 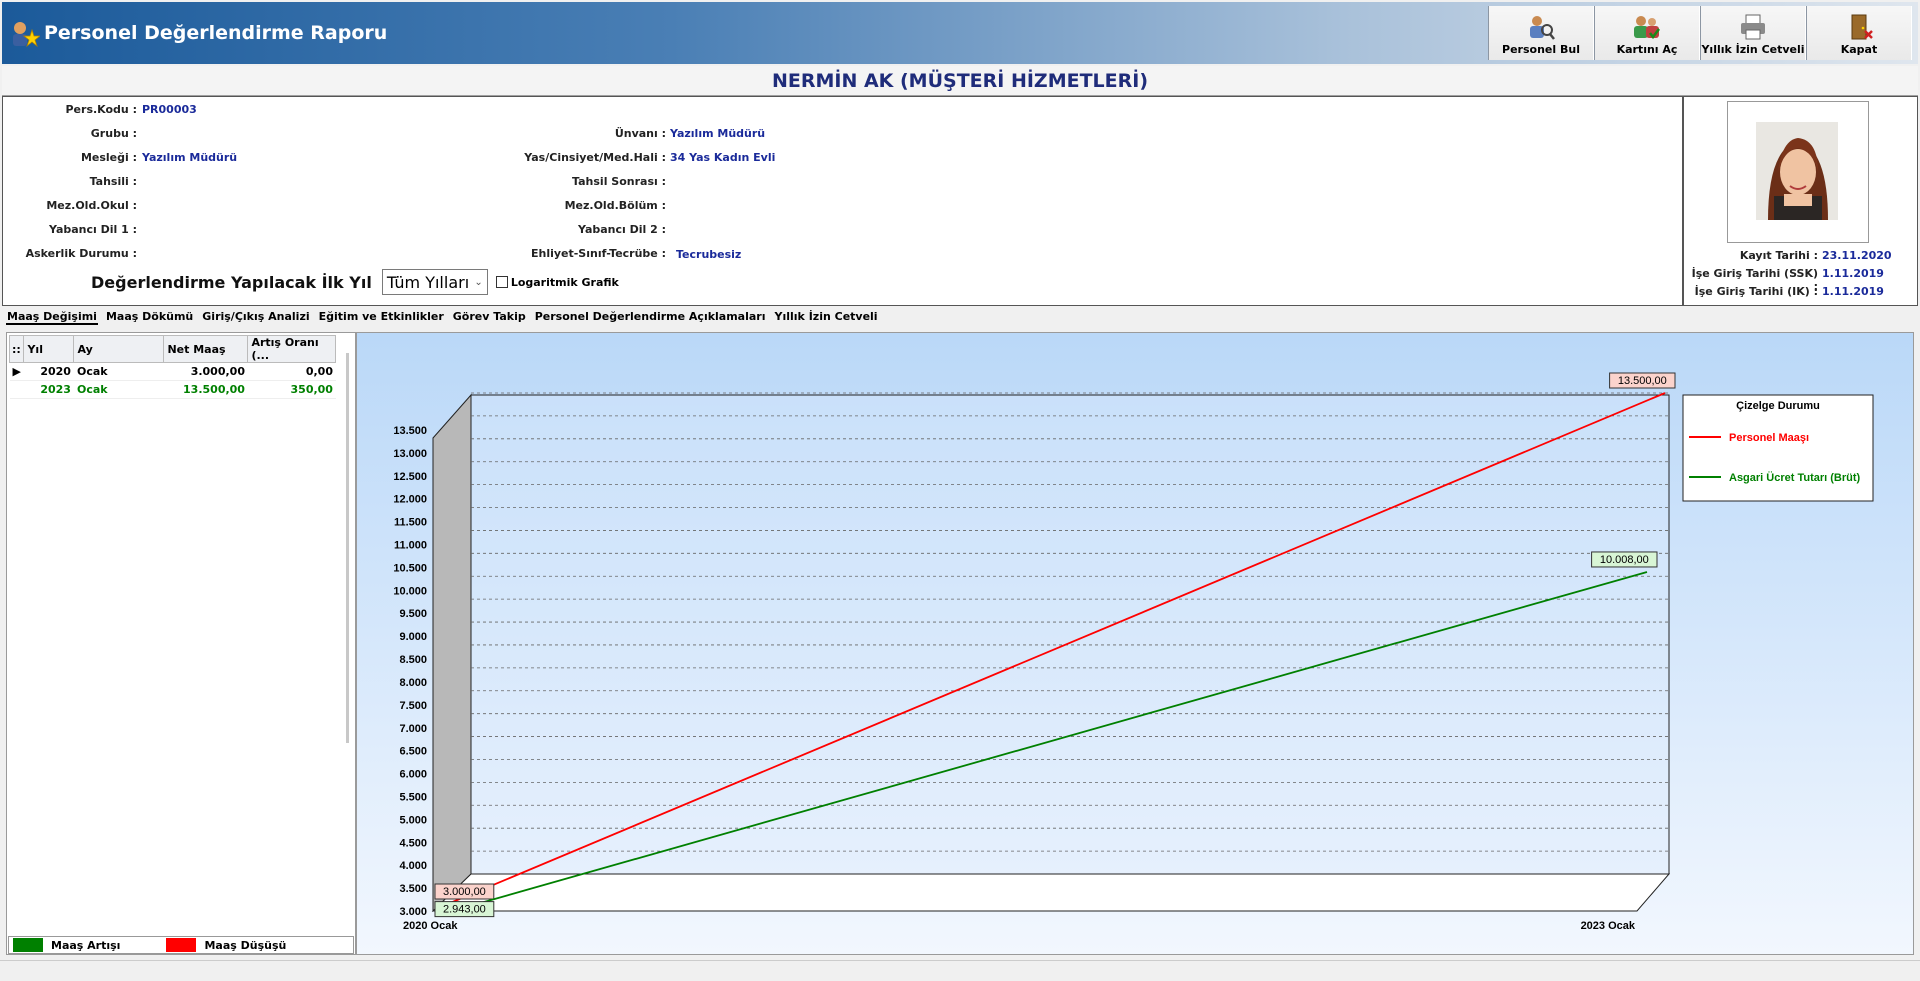 What do you see at coordinates (16, 349) in the screenshot?
I see `row-indicator-header: ::` at bounding box center [16, 349].